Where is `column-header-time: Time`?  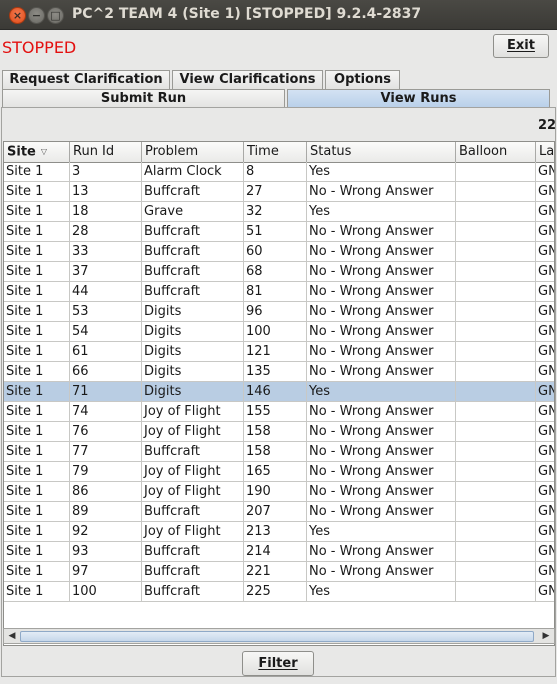
column-header-time: Time is located at coordinates (275, 152).